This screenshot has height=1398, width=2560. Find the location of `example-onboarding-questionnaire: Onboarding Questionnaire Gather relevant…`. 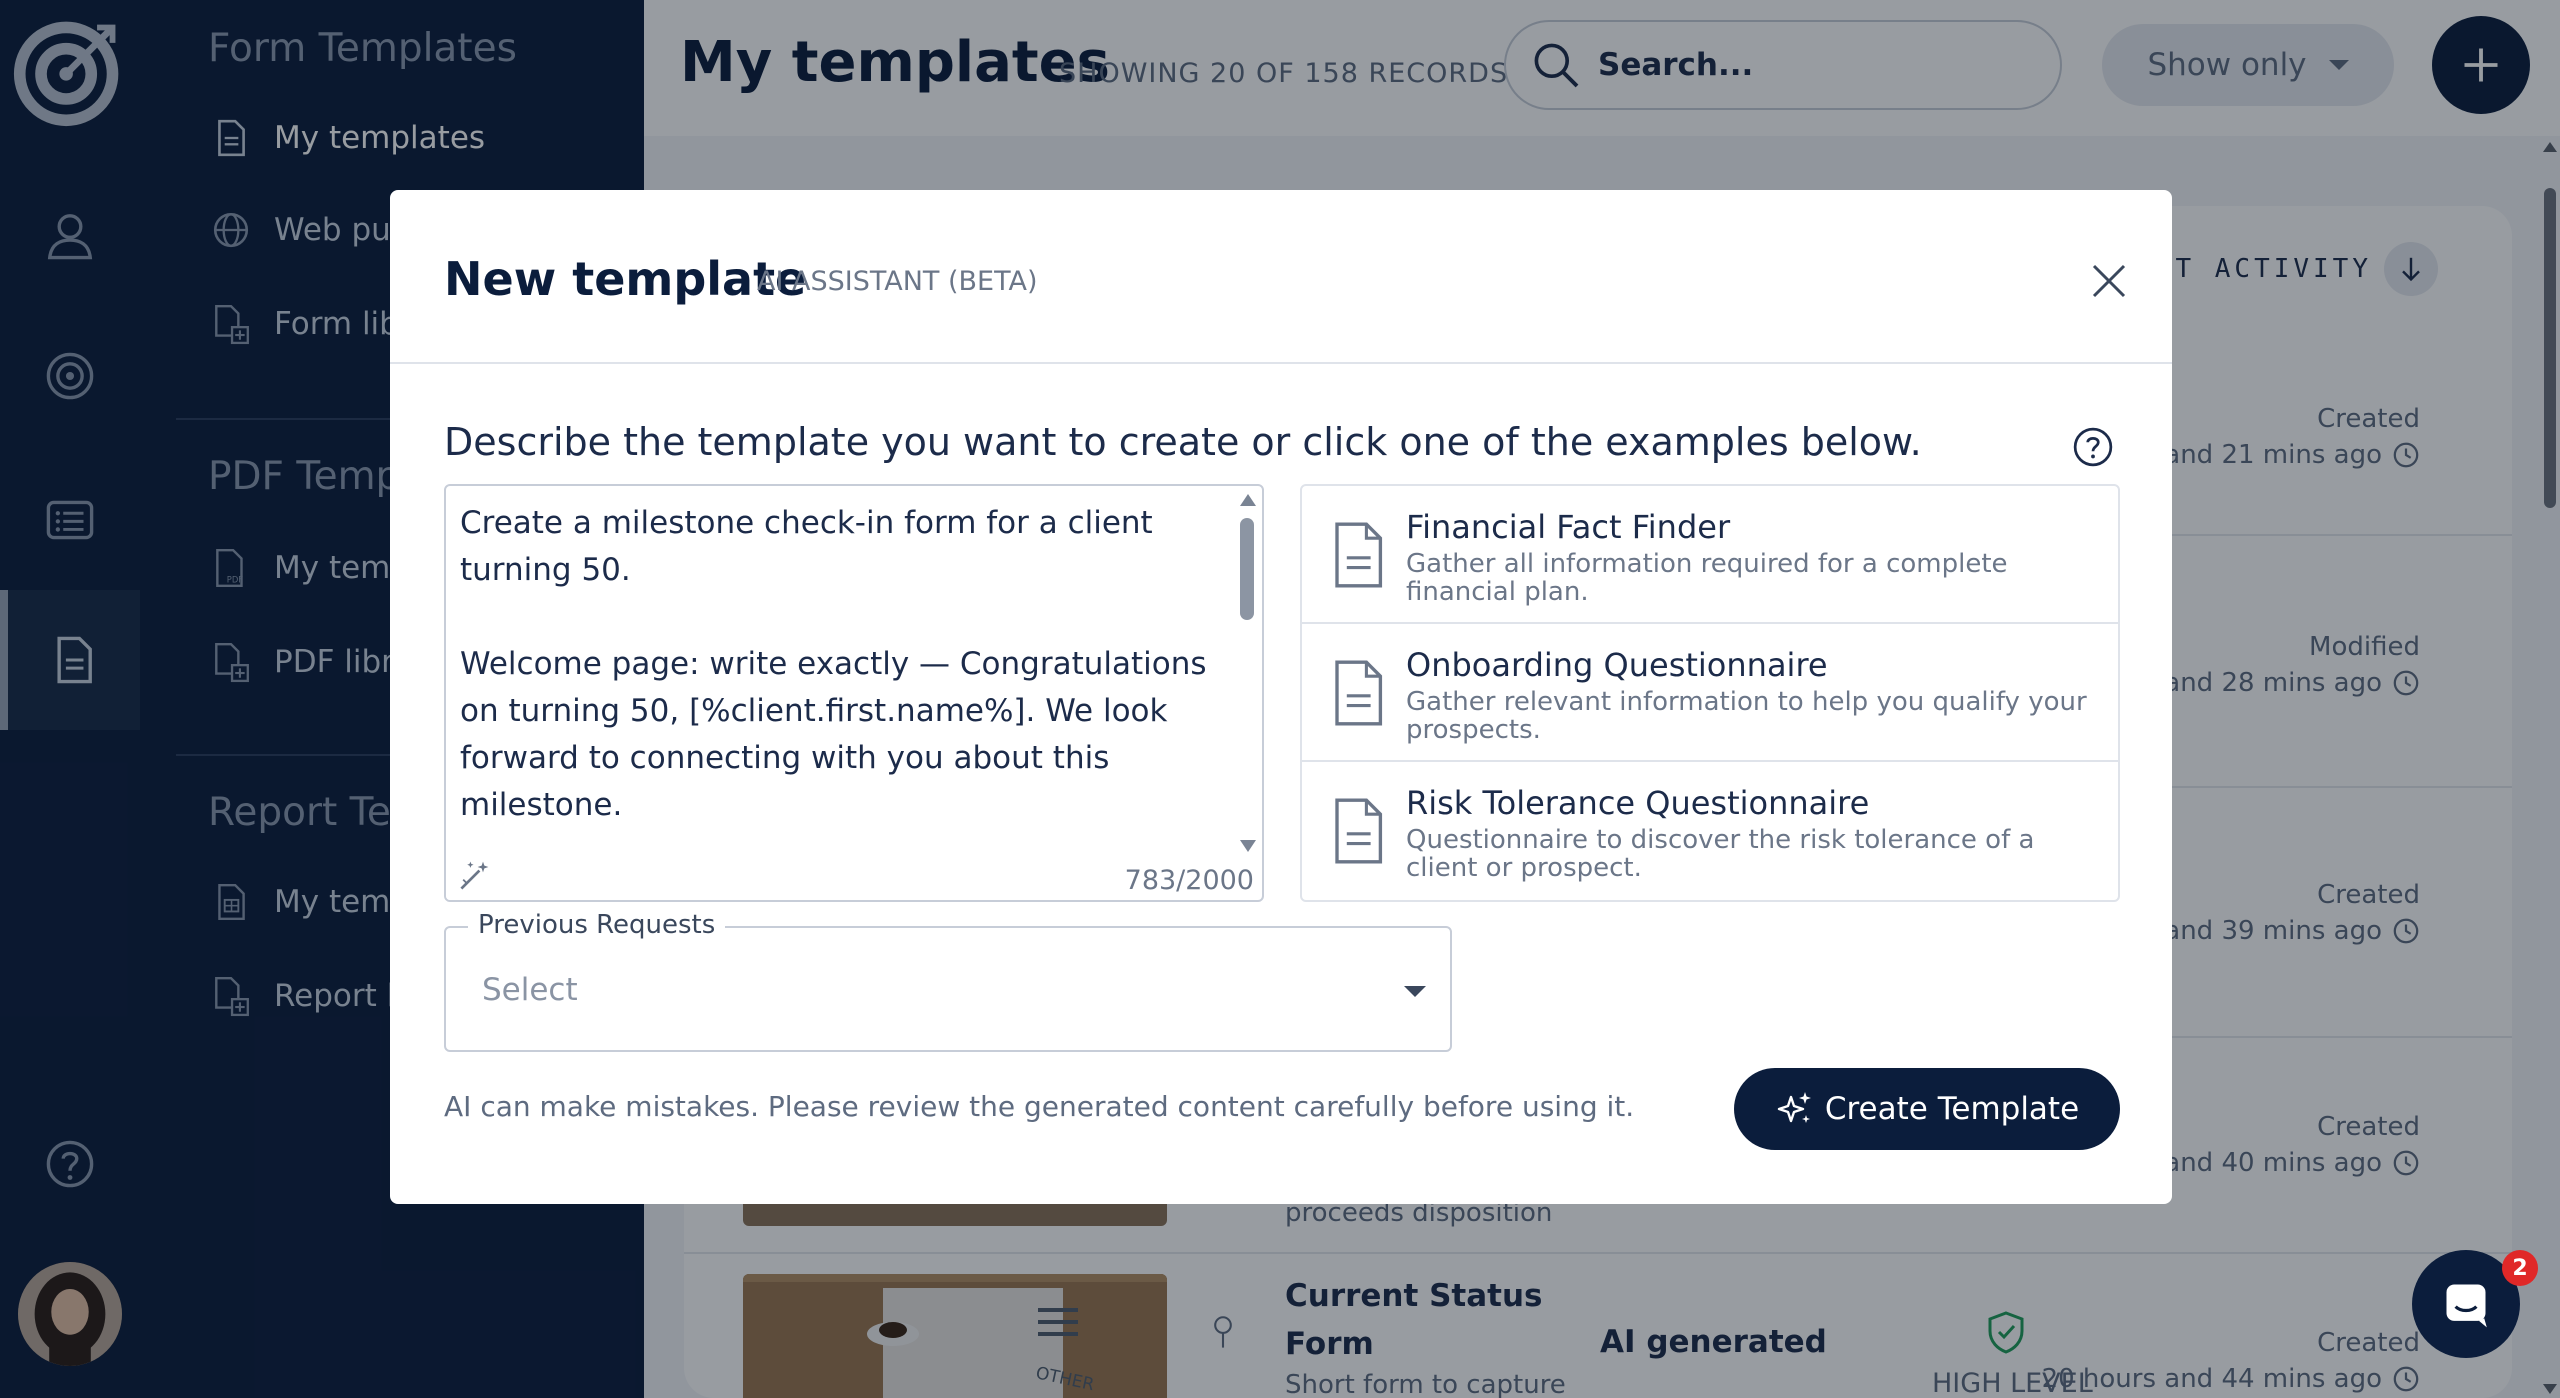

example-onboarding-questionnaire: Onboarding Questionnaire Gather relevant… is located at coordinates (1710, 693).